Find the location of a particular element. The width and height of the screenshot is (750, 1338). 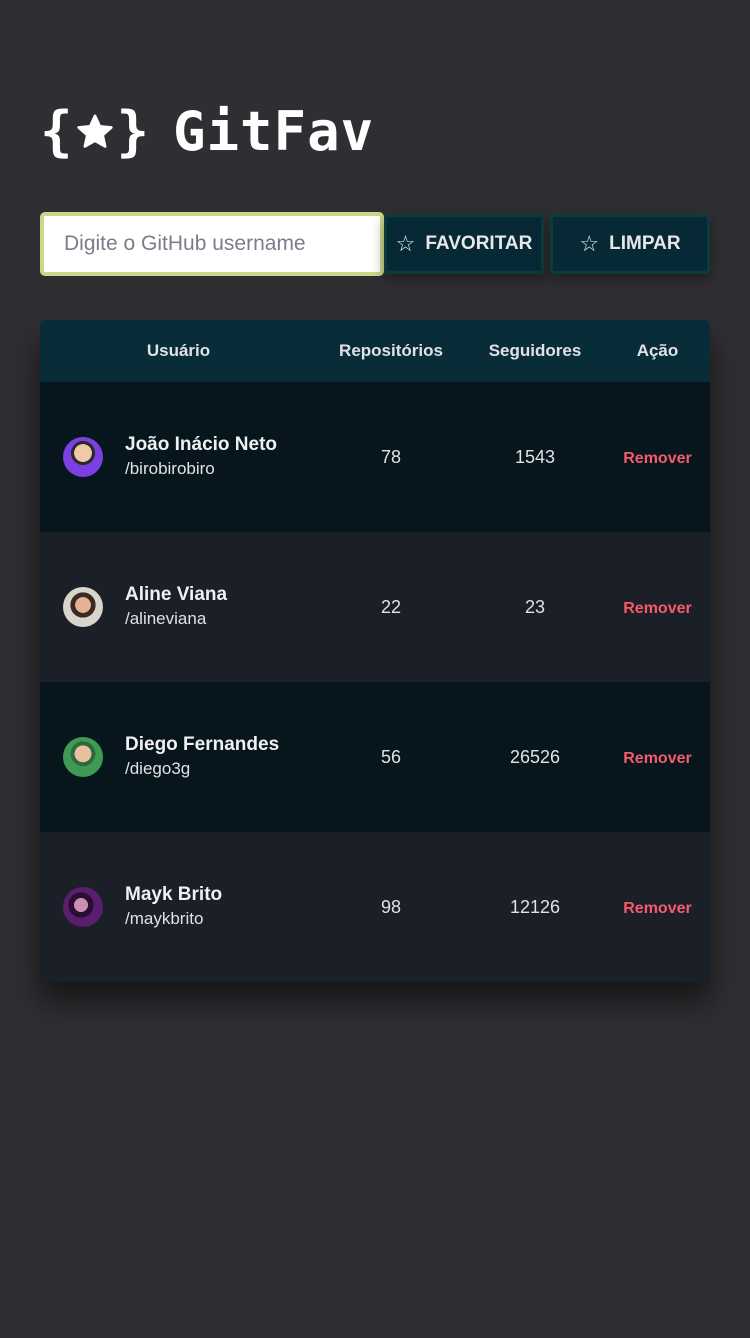

user-cell: Mayk Brito /maykbrito is located at coordinates (178, 907).